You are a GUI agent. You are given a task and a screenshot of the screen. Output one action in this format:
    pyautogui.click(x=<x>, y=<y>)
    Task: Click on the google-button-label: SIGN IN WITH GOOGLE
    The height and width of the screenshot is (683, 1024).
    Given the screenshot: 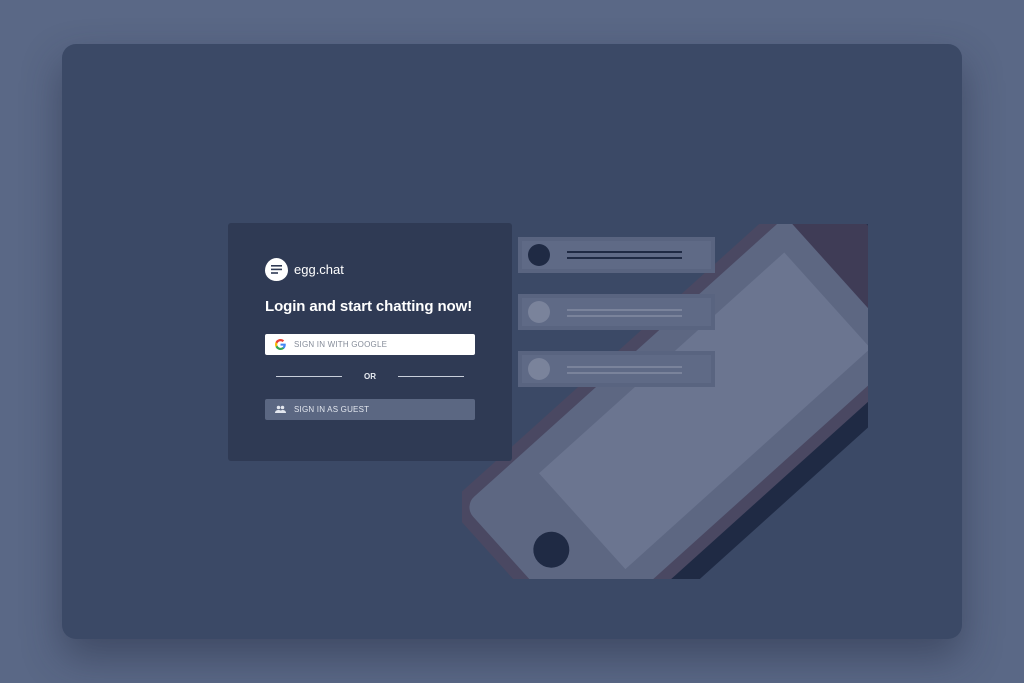 What is the action you would take?
    pyautogui.click(x=341, y=344)
    